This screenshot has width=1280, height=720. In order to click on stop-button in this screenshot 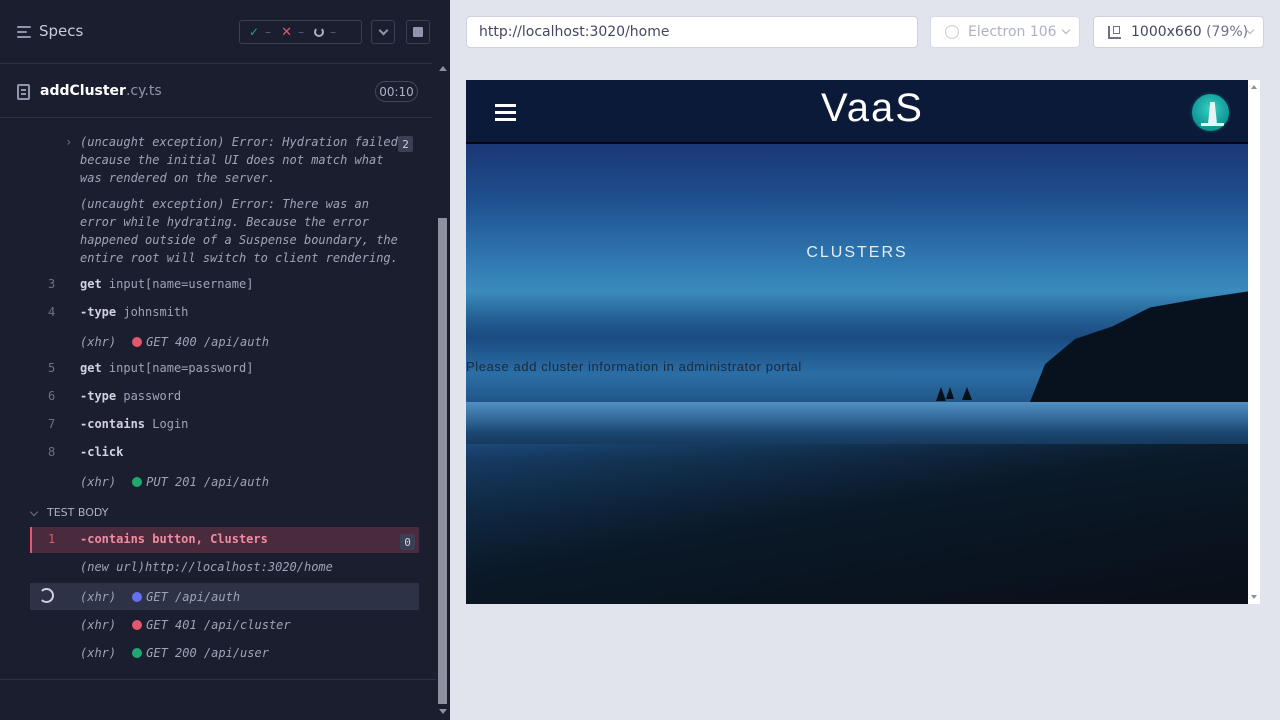, I will do `click(418, 32)`.